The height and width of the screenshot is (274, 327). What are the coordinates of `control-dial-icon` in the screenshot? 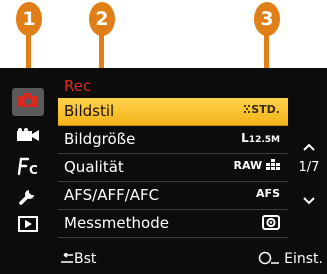 It's located at (268, 258).